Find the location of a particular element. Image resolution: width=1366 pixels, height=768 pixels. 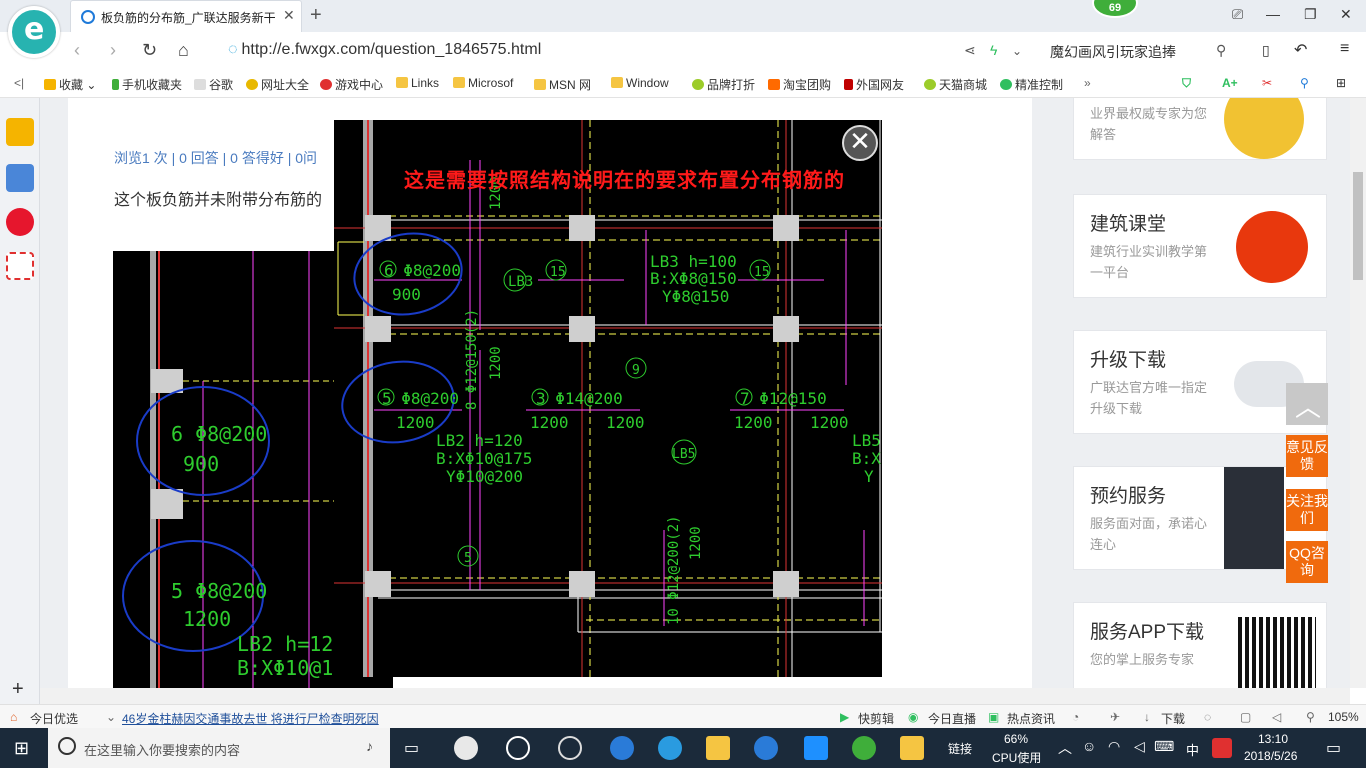

favorite-item: 天猫商城 is located at coordinates (955, 84).